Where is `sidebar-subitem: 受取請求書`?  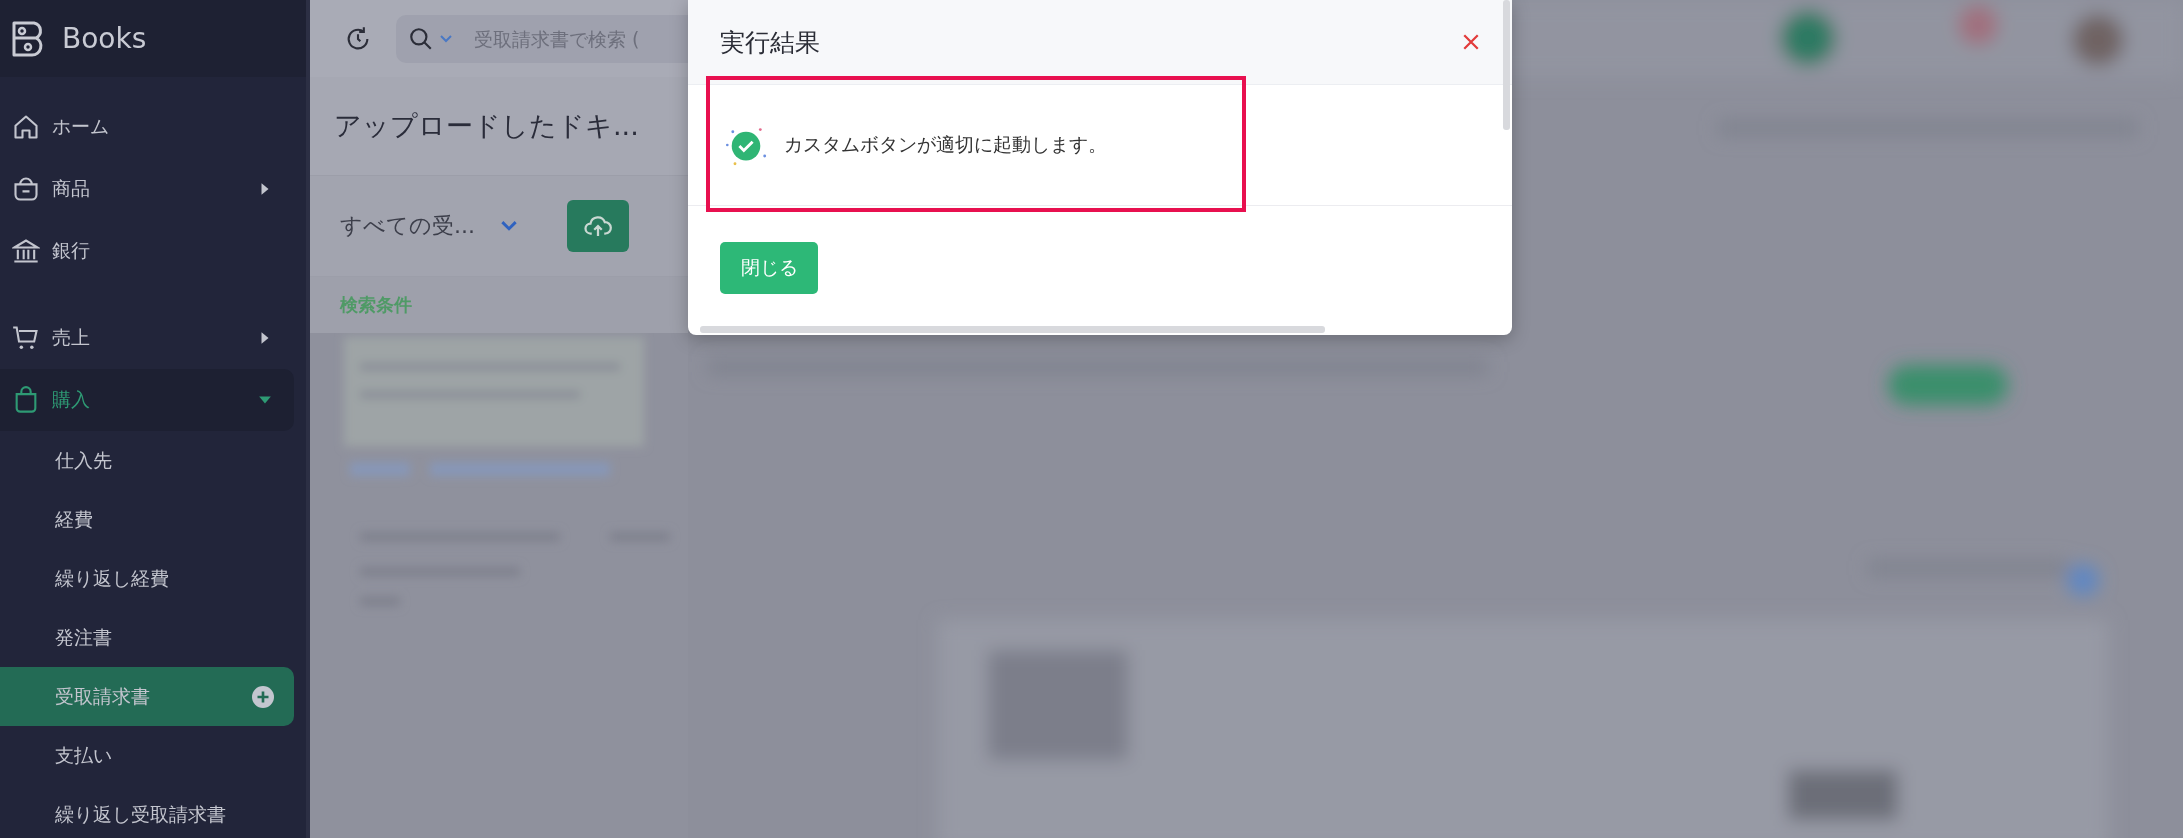
sidebar-subitem: 受取請求書 is located at coordinates (147, 696).